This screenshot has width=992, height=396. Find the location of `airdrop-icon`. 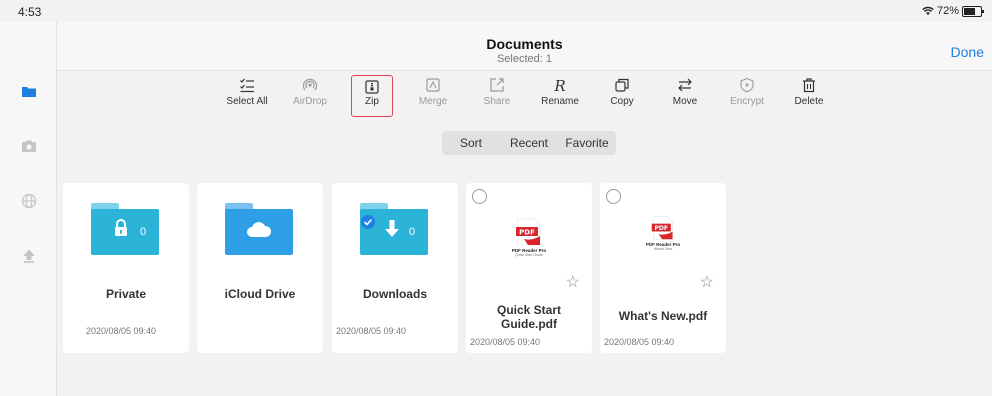

airdrop-icon is located at coordinates (310, 84).